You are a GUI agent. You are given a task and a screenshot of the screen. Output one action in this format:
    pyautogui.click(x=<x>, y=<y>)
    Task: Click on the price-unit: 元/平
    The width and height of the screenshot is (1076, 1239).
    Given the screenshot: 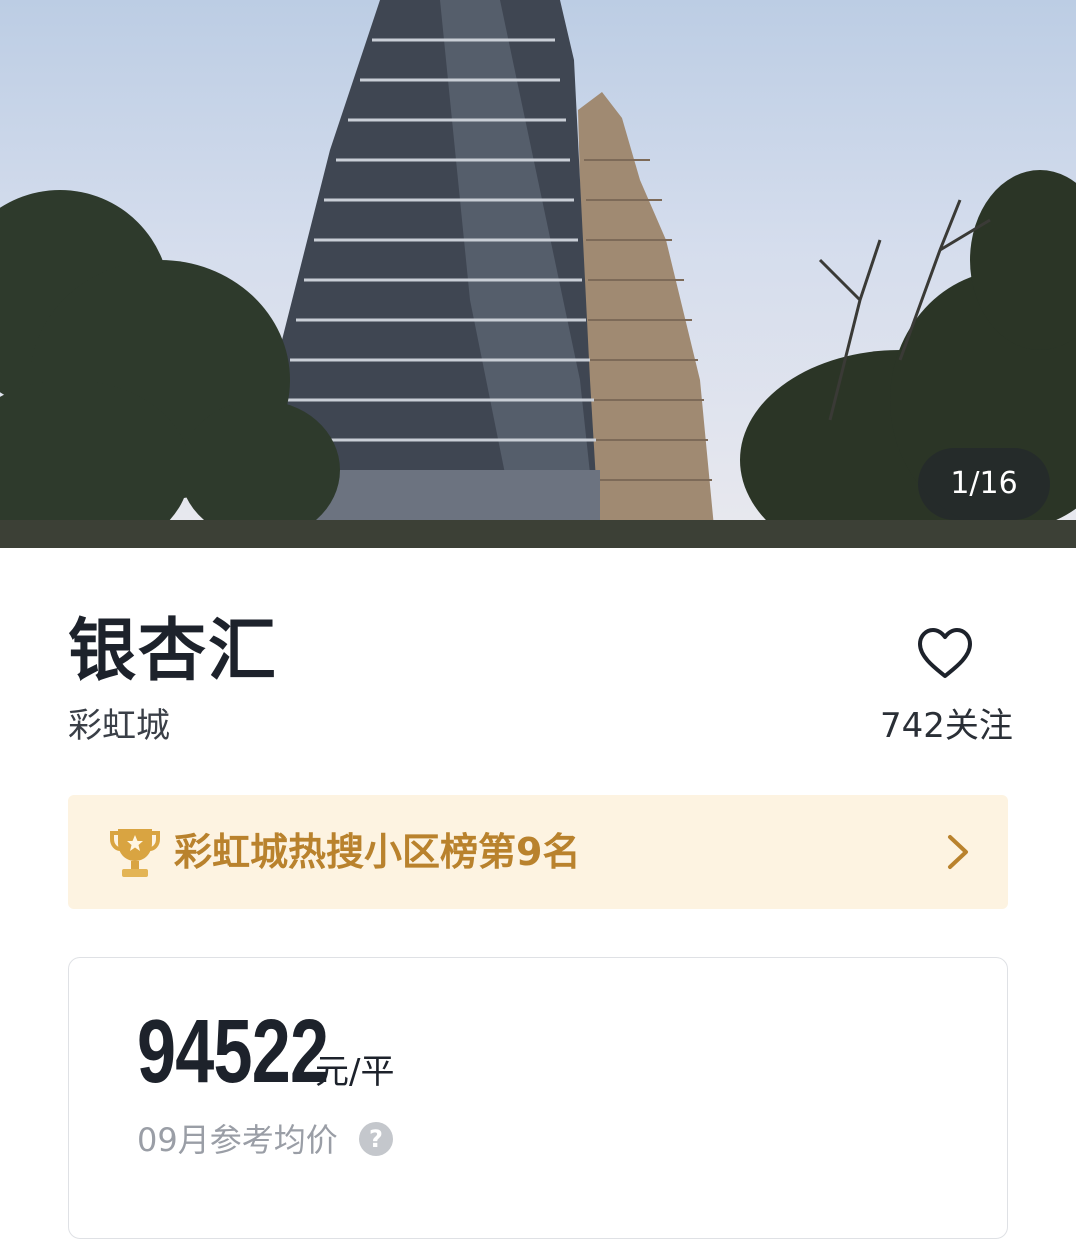 What is the action you would take?
    pyautogui.click(x=355, y=1072)
    